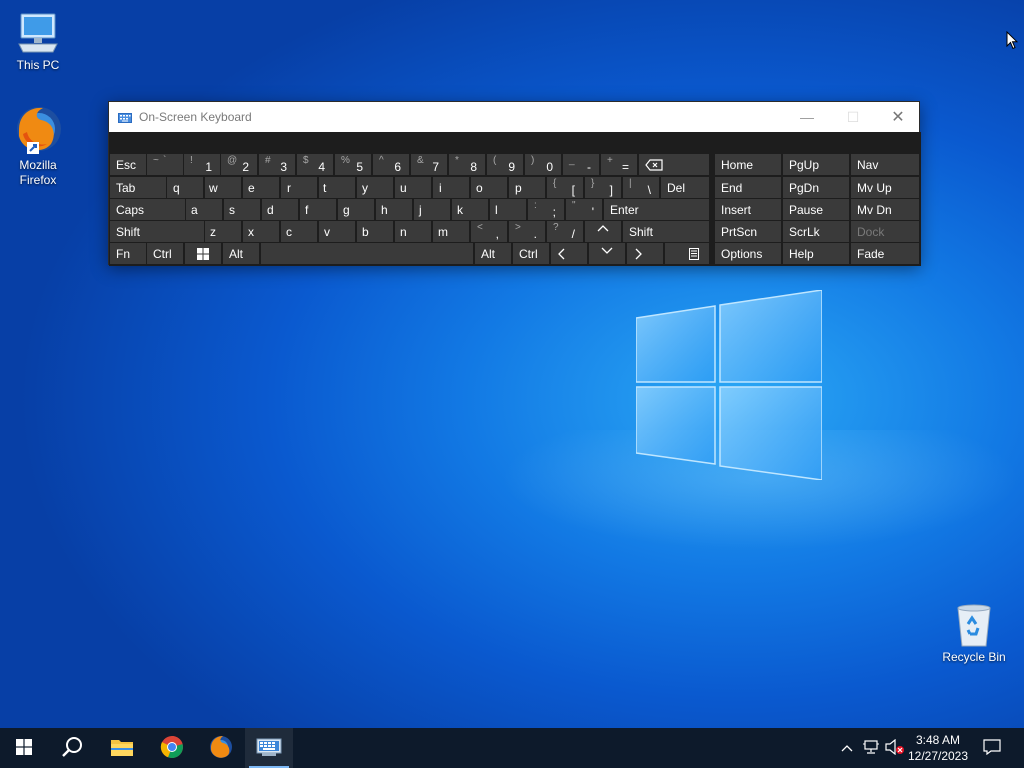 This screenshot has width=1024, height=768. I want to click on key-k: k, so click(470, 209).